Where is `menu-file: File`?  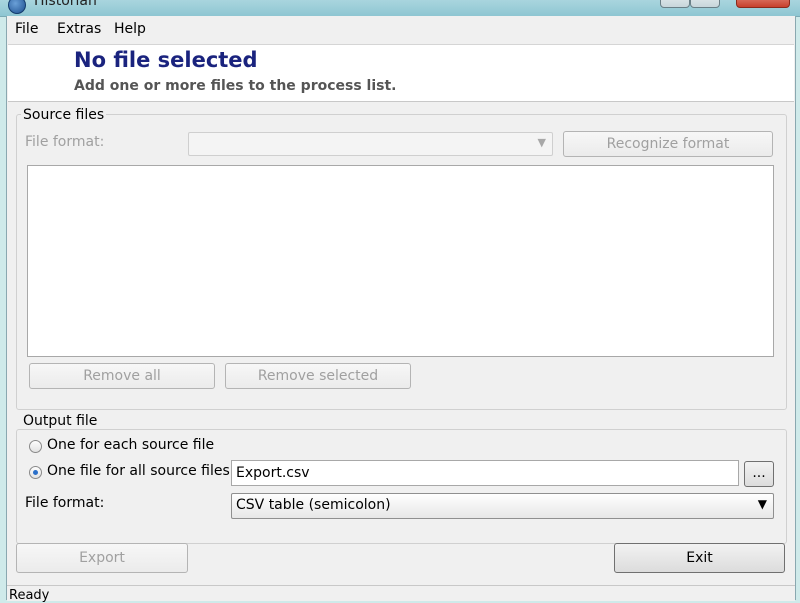 menu-file: File is located at coordinates (26, 29).